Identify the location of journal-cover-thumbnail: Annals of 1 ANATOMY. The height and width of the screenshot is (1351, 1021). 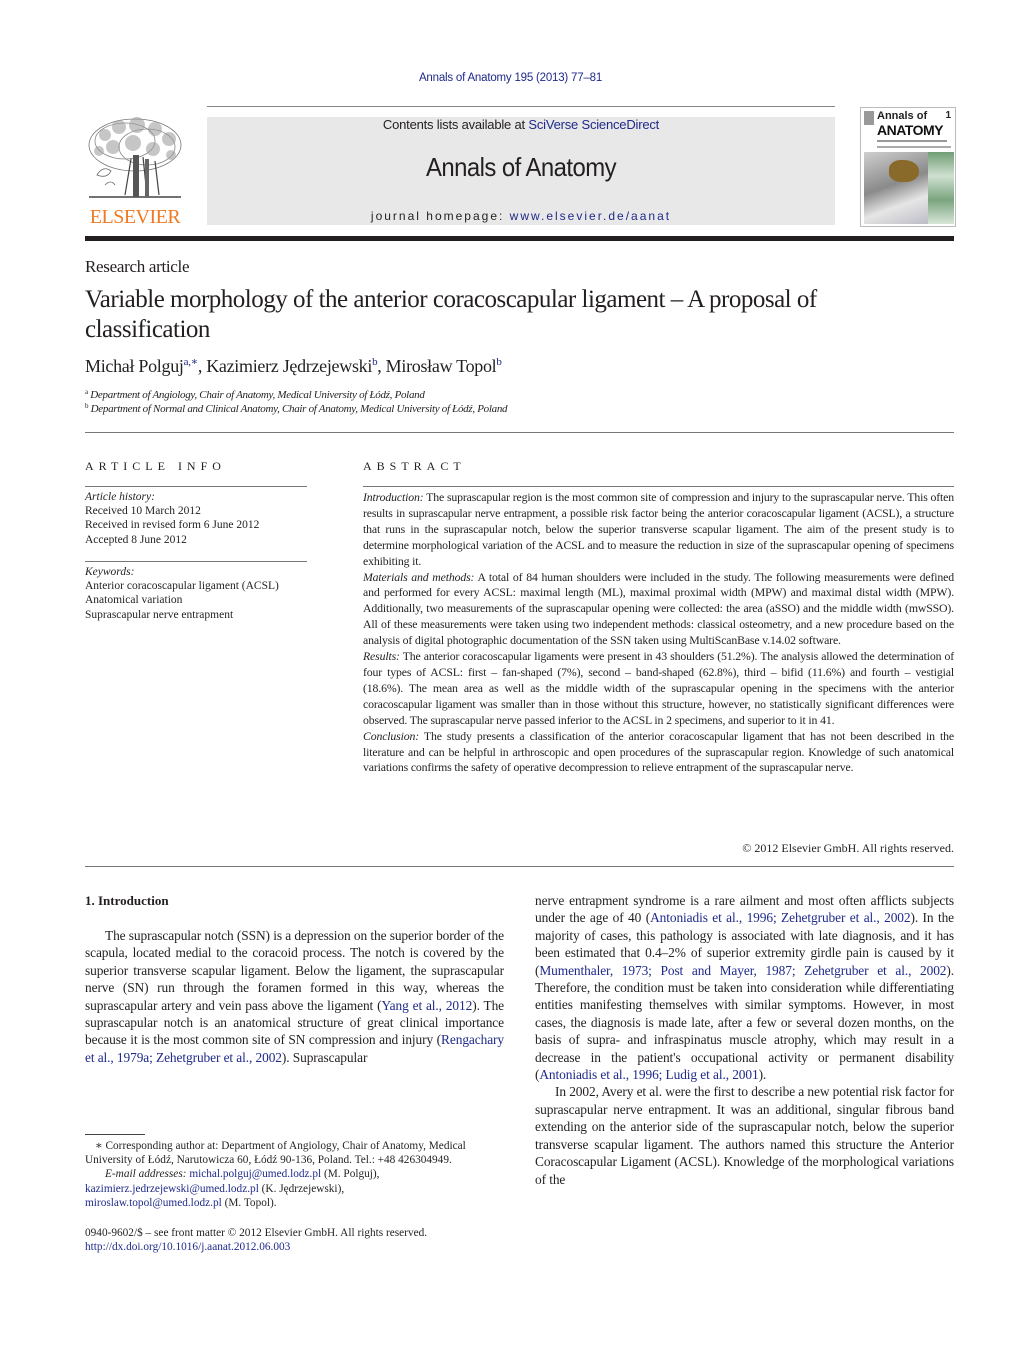
(908, 167).